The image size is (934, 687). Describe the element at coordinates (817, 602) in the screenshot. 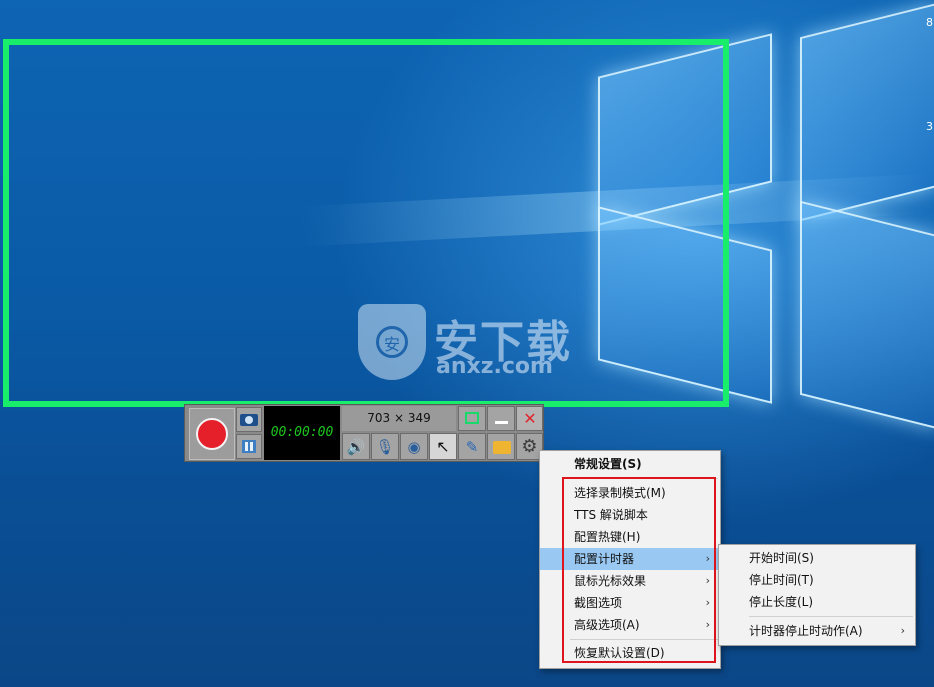

I see `submenu-item-stop-length: 停止长度(L)` at that location.